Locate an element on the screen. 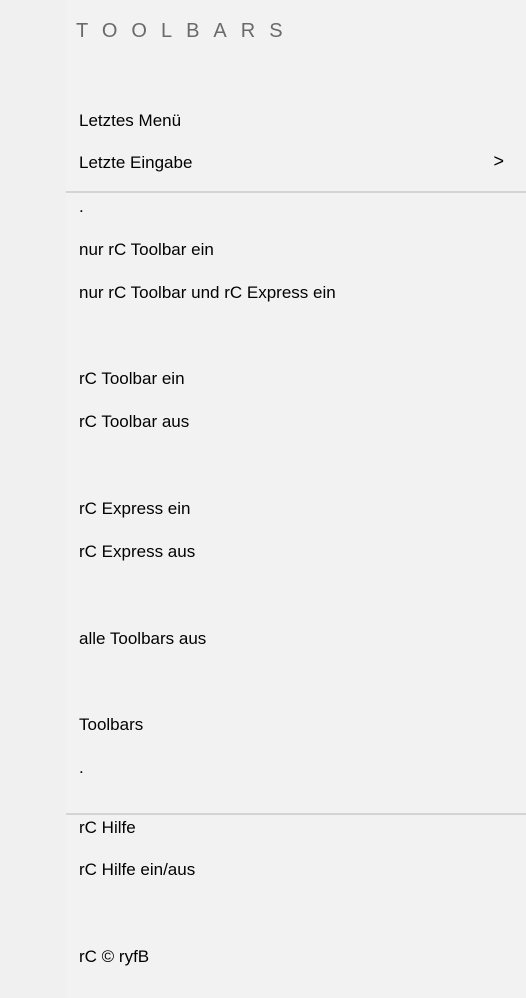  menu-item-label: nur rC Toolbar ein is located at coordinates (146, 249).